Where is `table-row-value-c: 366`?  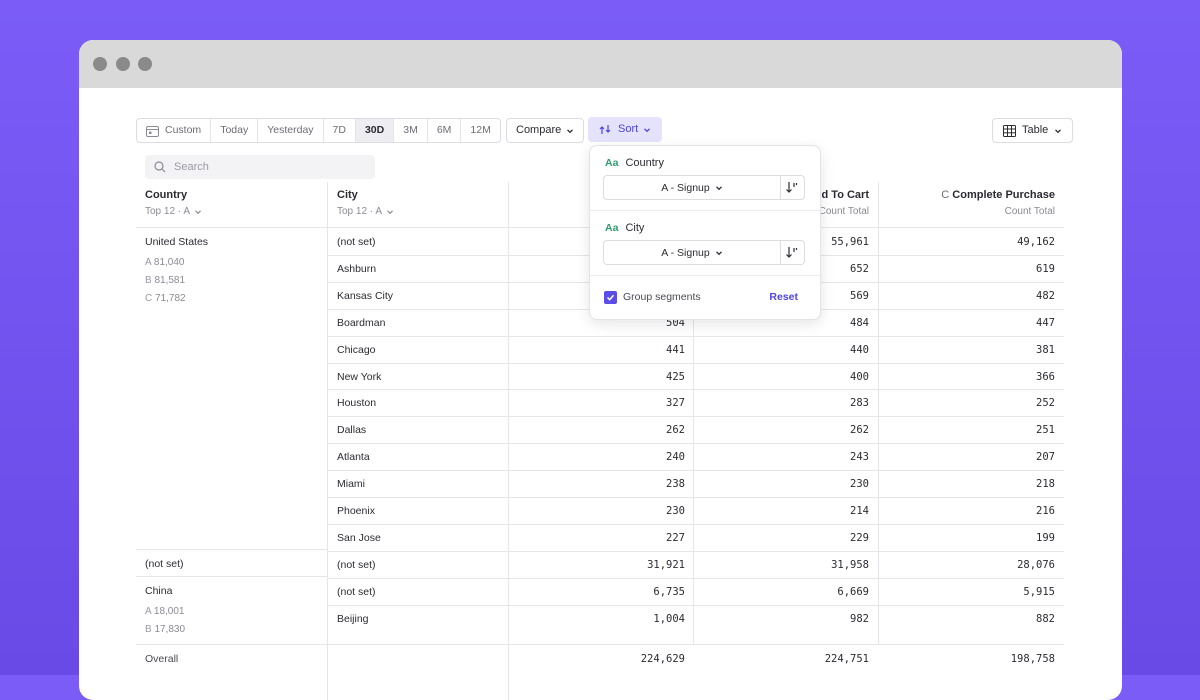 table-row-value-c: 366 is located at coordinates (1045, 377).